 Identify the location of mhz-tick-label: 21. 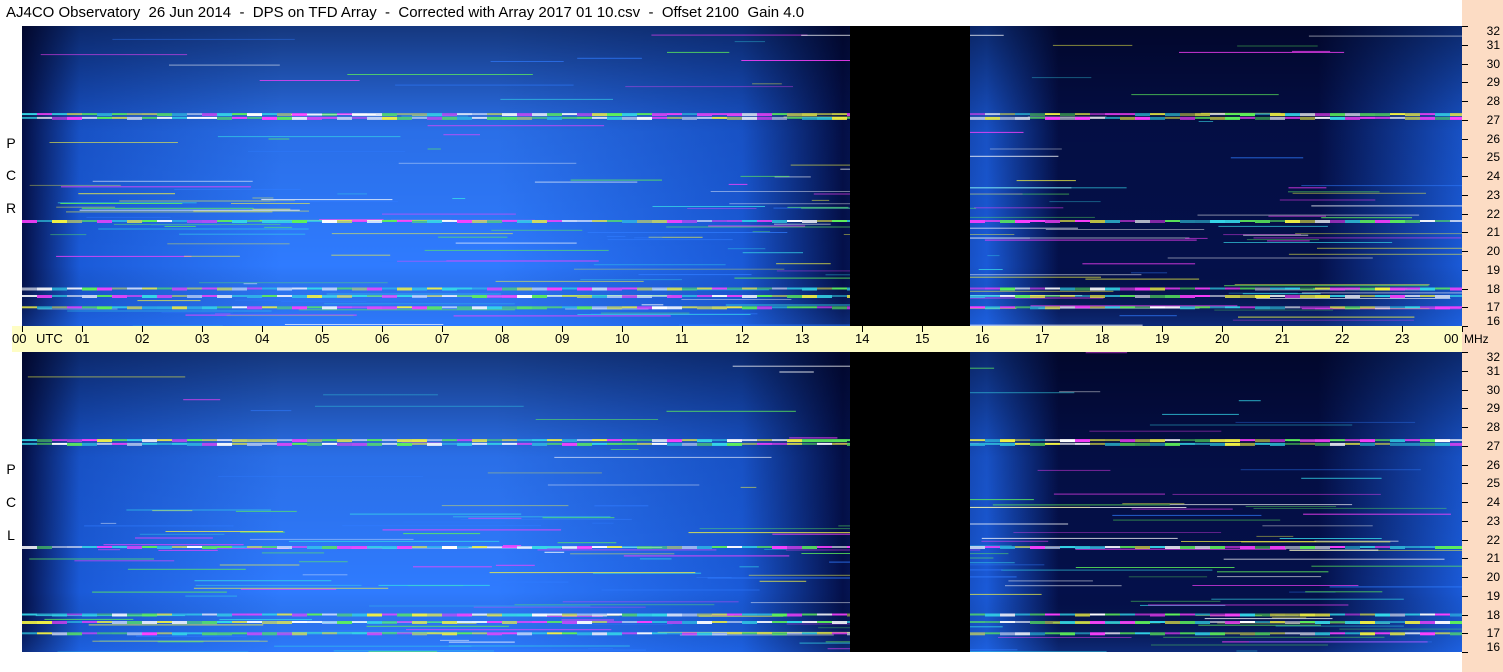
(1493, 558).